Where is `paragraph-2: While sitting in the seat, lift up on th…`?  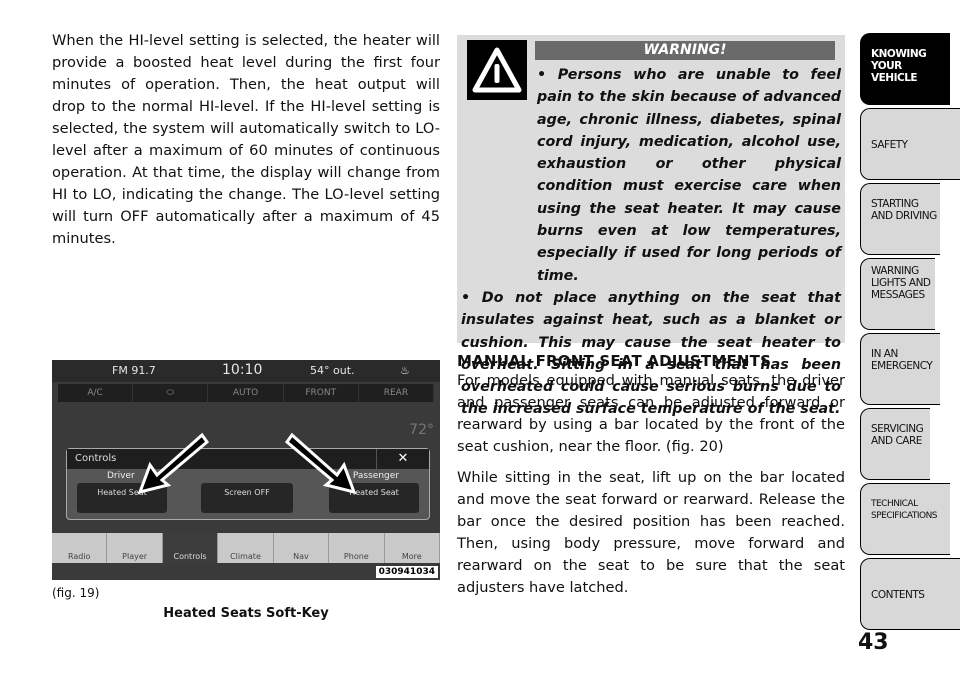 paragraph-2: While sitting in the seat, lift up on th… is located at coordinates (651, 532).